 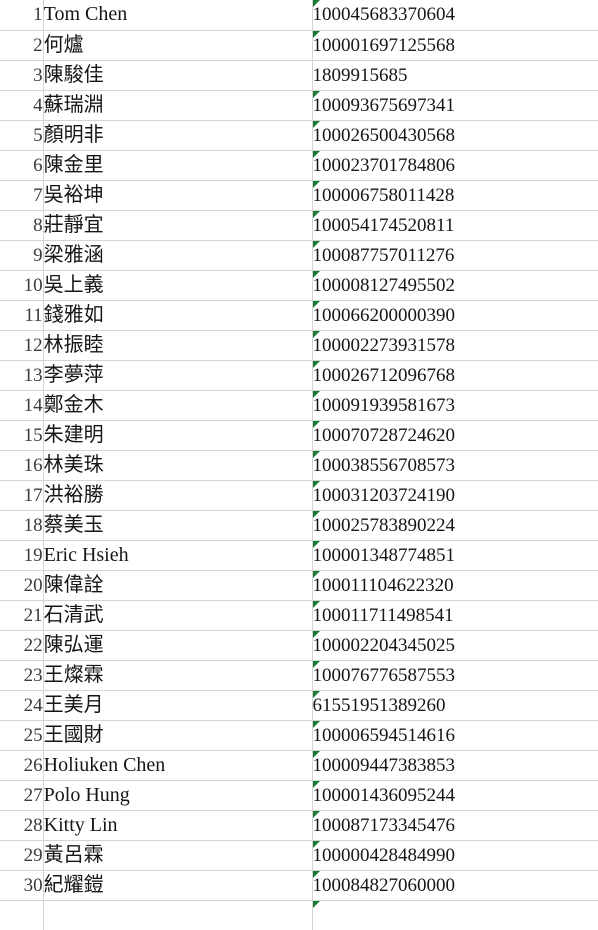 I want to click on name-cell: 顏明非, so click(x=178, y=135).